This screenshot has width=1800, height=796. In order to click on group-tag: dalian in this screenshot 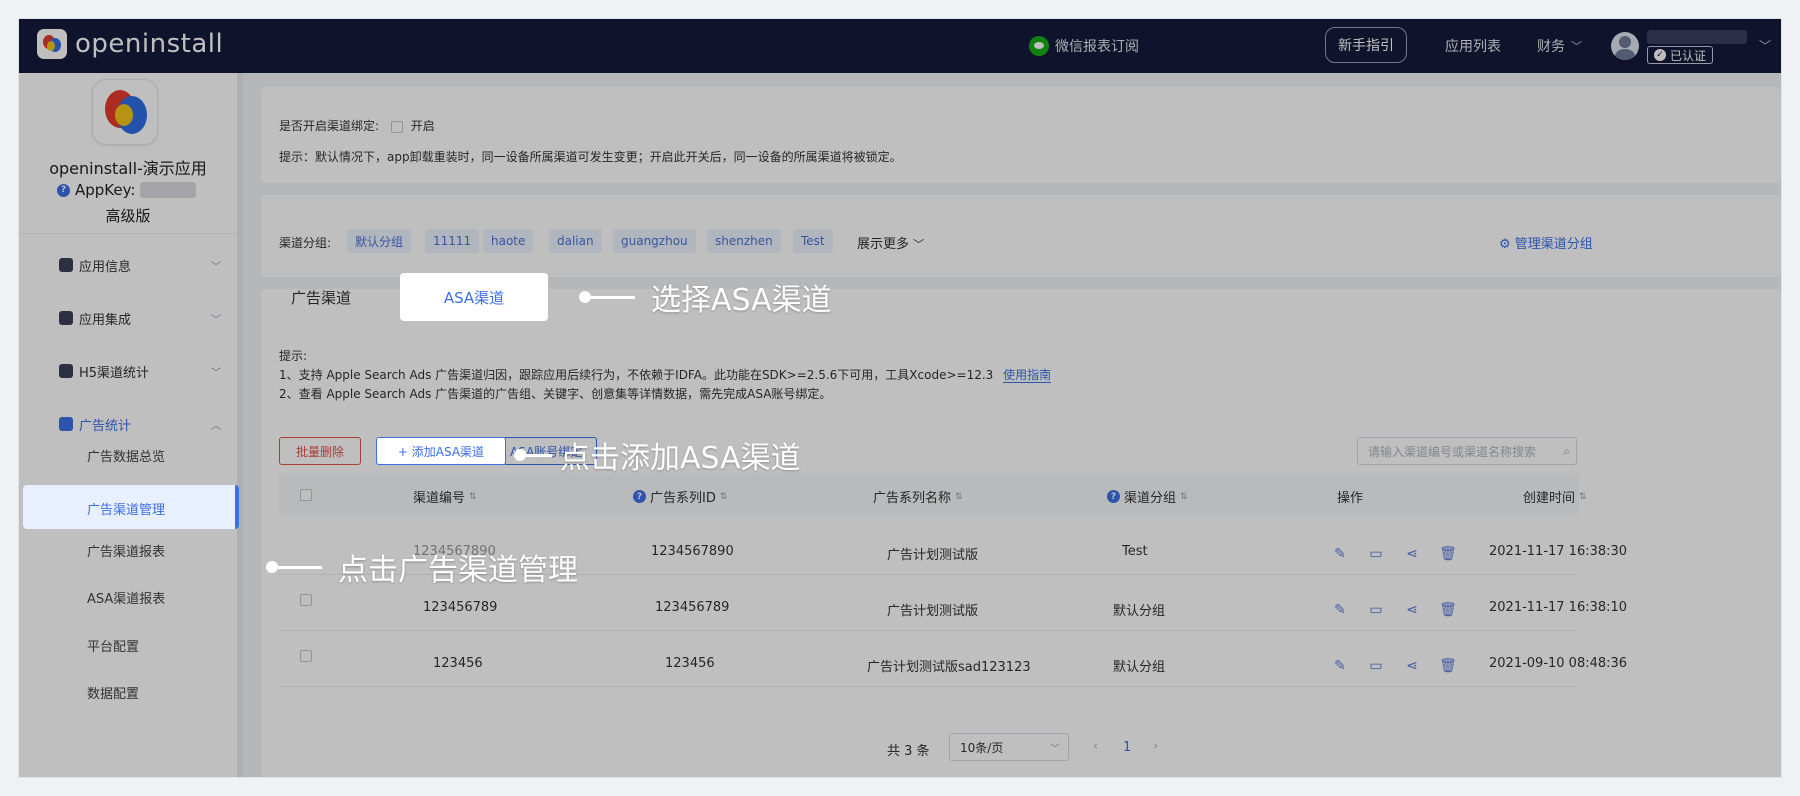, I will do `click(575, 241)`.